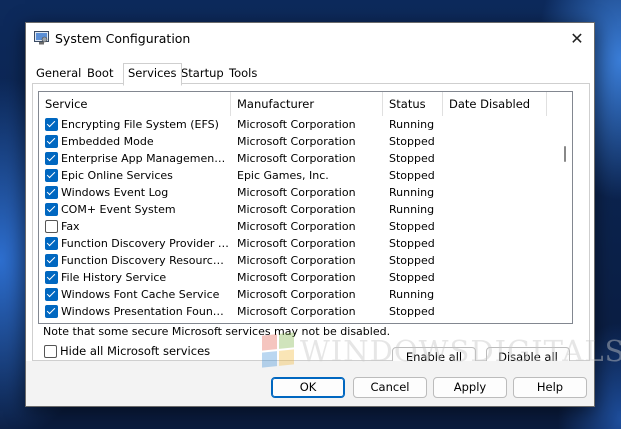 This screenshot has height=429, width=621. I want to click on table-row: Fax Microsoft Corporation Stopped, so click(299, 226).